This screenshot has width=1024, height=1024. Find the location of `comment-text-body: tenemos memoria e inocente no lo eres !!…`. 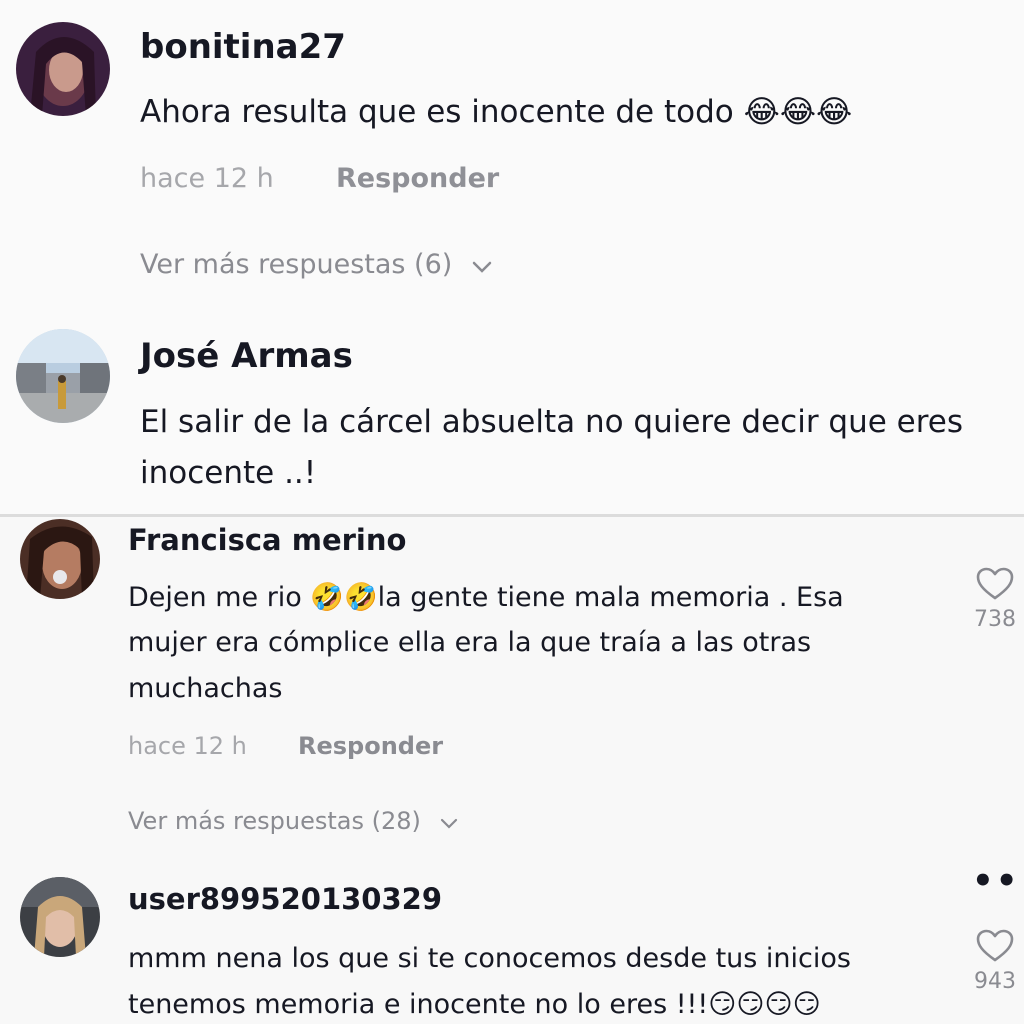

comment-text-body: tenemos memoria e inocente no lo eres !!… is located at coordinates (418, 1004).